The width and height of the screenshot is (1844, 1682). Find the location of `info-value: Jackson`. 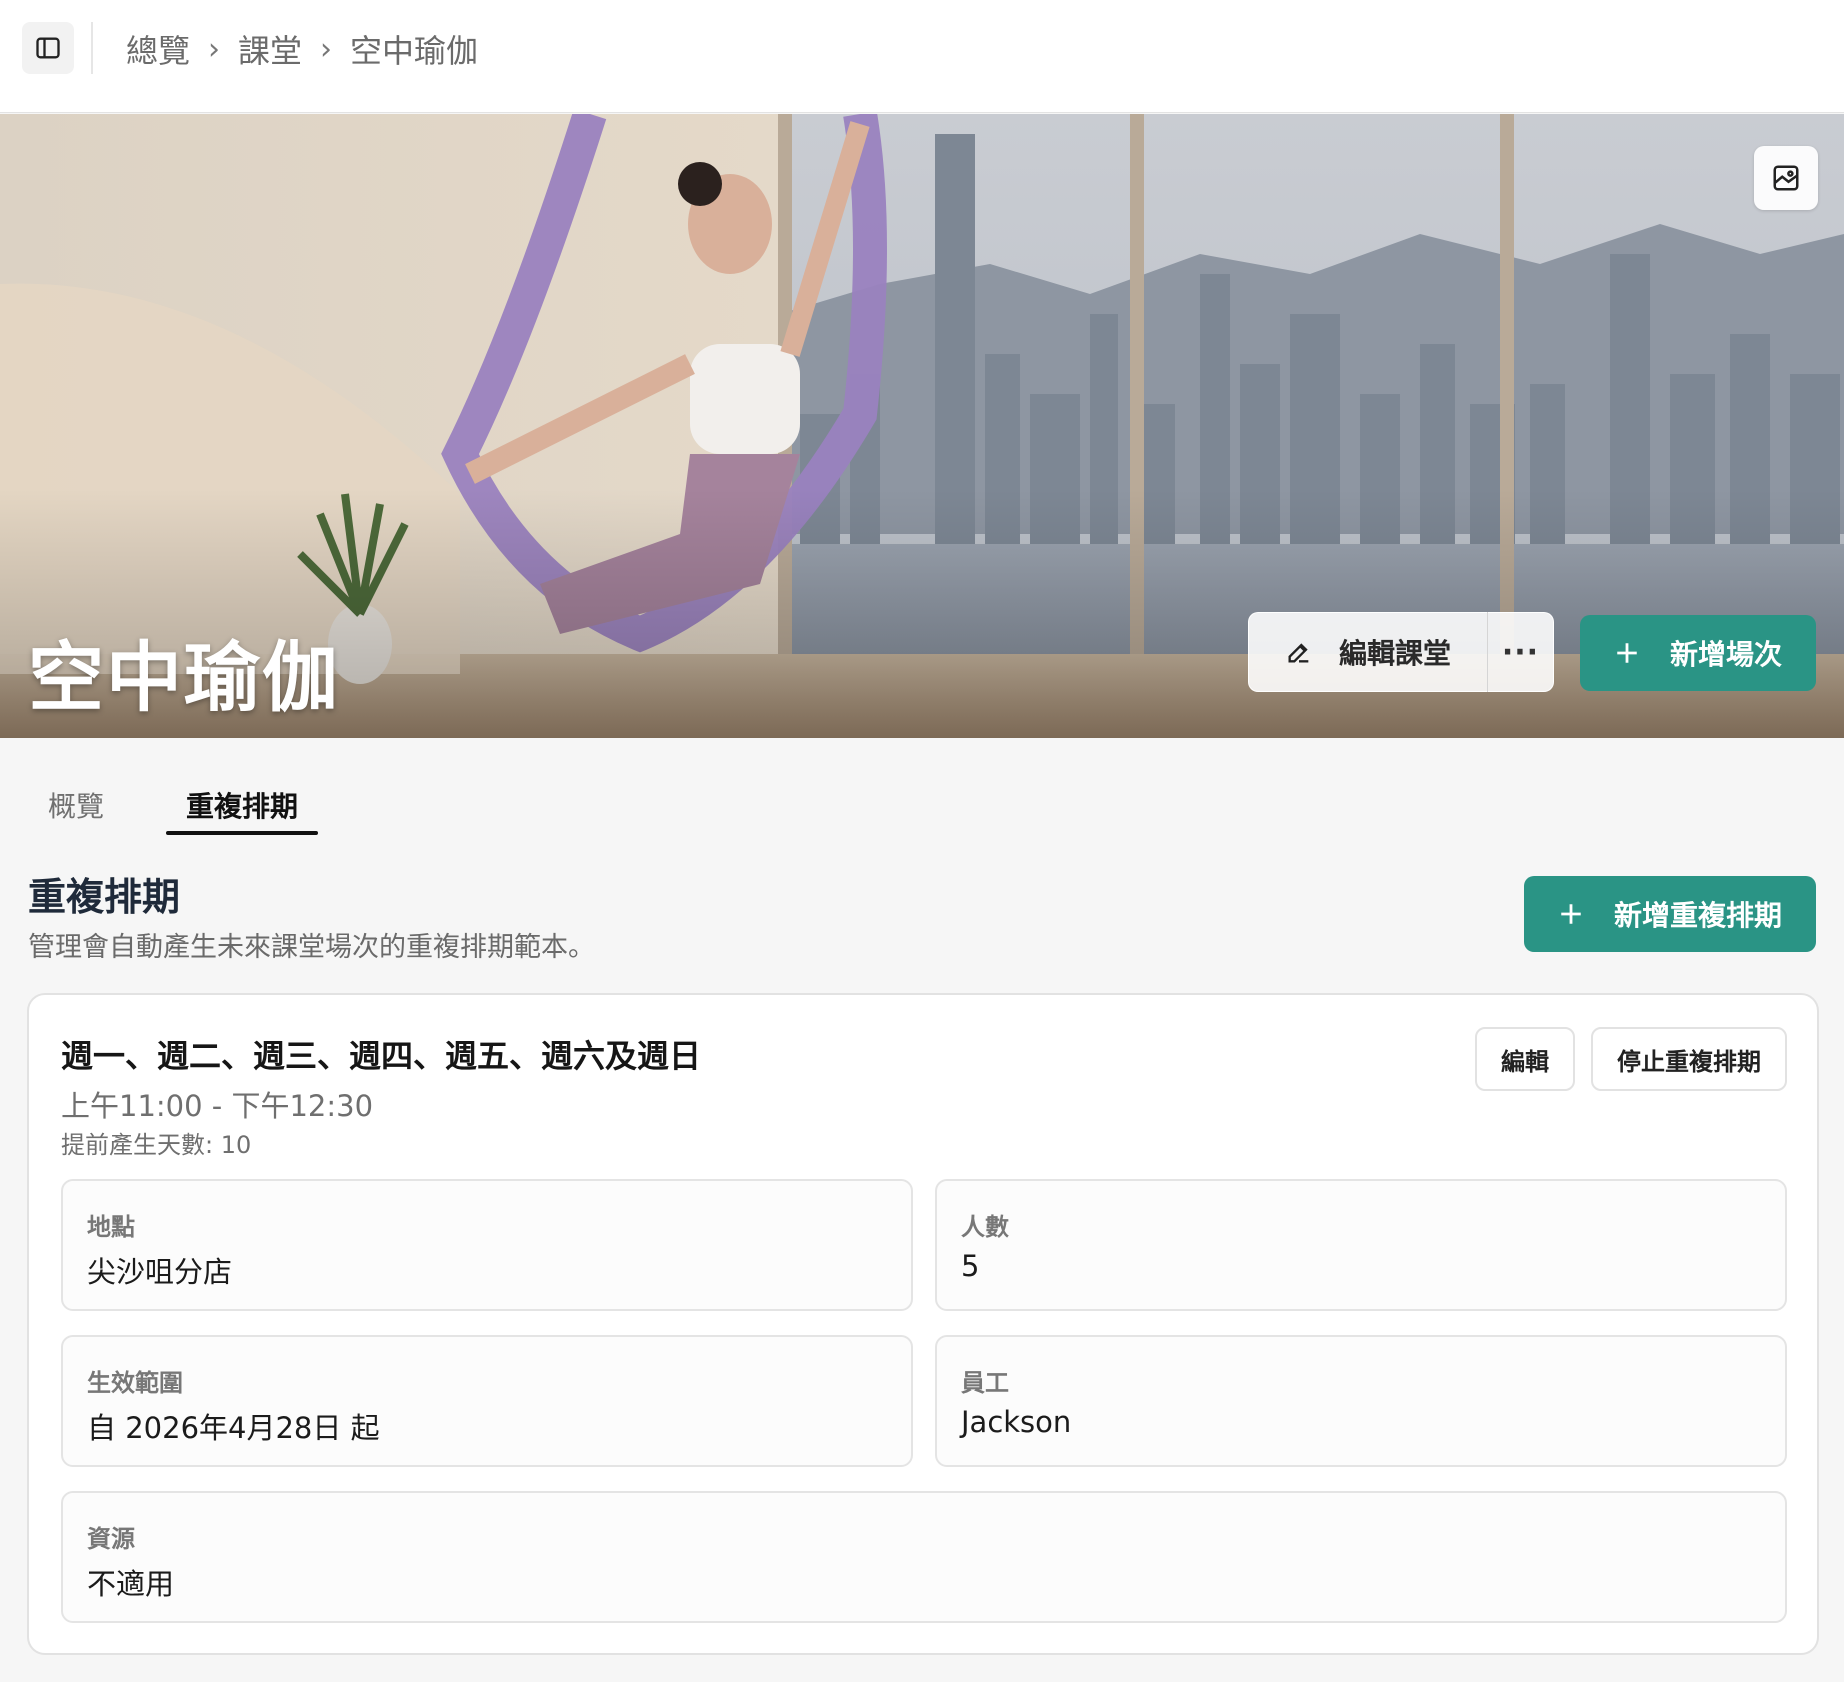

info-value: Jackson is located at coordinates (1016, 1422).